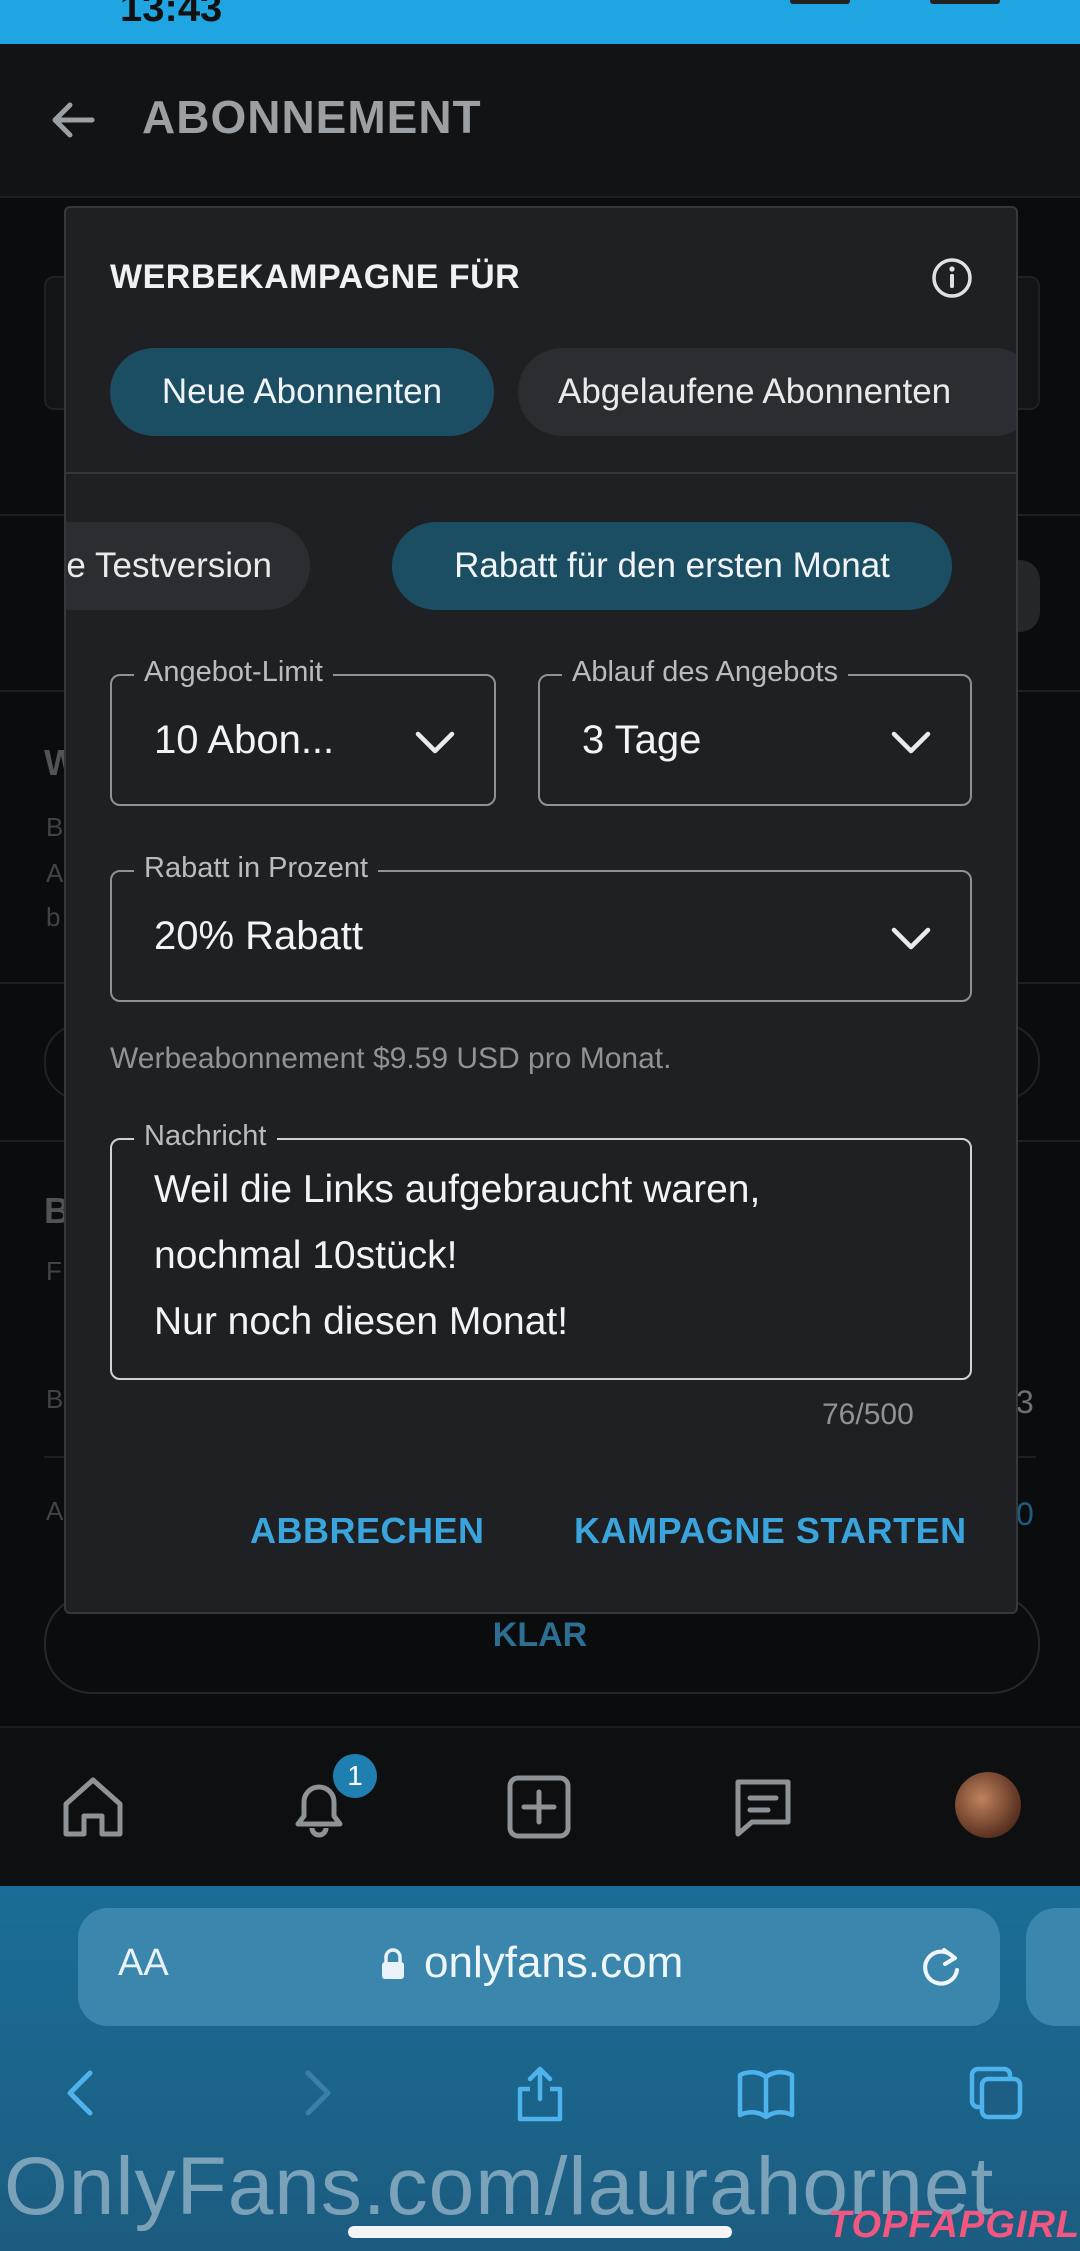 This screenshot has width=1080, height=2251. What do you see at coordinates (188, 566) in the screenshot?
I see `chip-free-trial: ose Testversion` at bounding box center [188, 566].